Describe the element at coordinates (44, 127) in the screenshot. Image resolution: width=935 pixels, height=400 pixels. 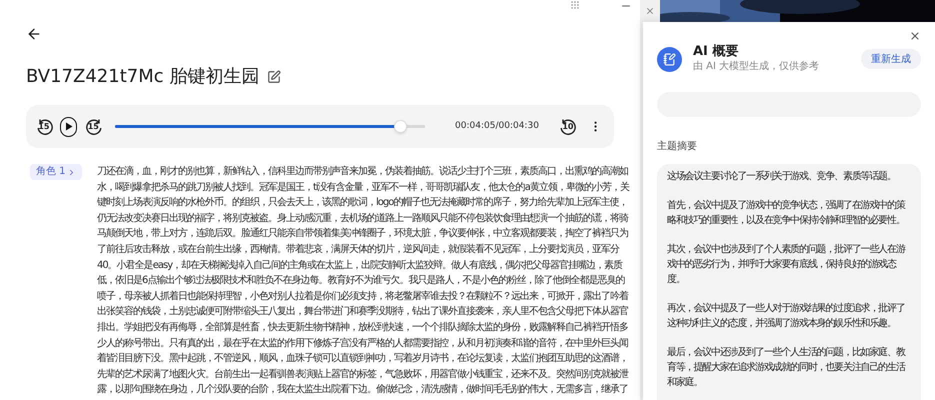
I see `skip-back-button: 15` at that location.